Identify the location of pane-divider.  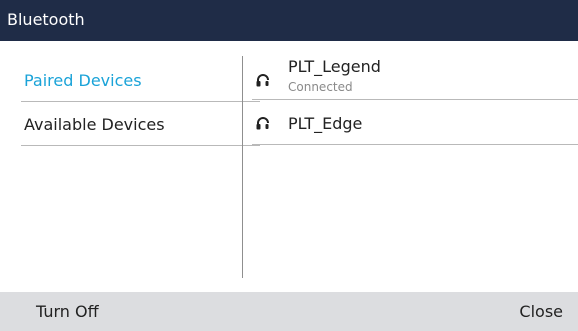
(242, 167).